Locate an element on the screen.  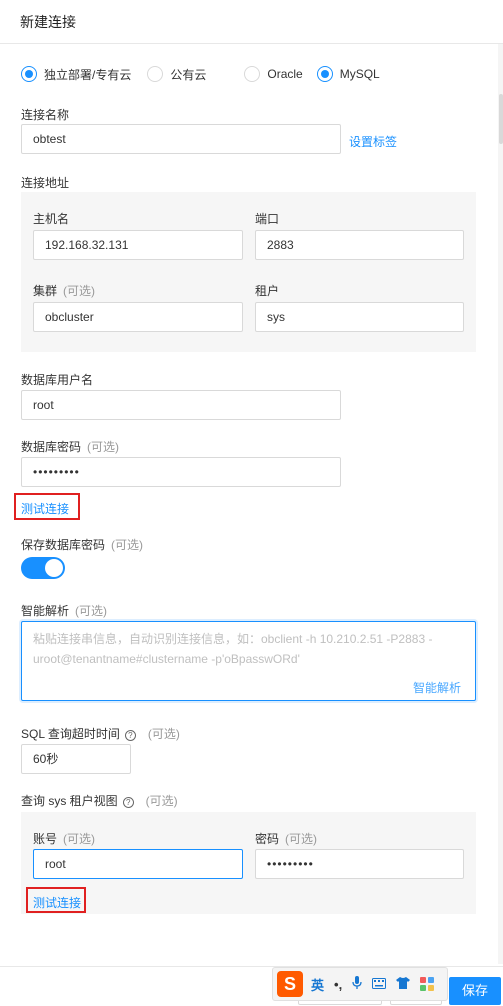
ime-lang-toggle: 英 is located at coordinates (317, 984).